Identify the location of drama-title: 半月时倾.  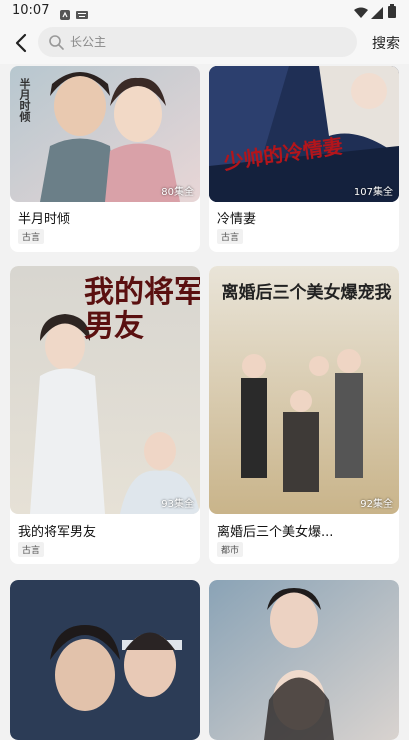
(44, 219).